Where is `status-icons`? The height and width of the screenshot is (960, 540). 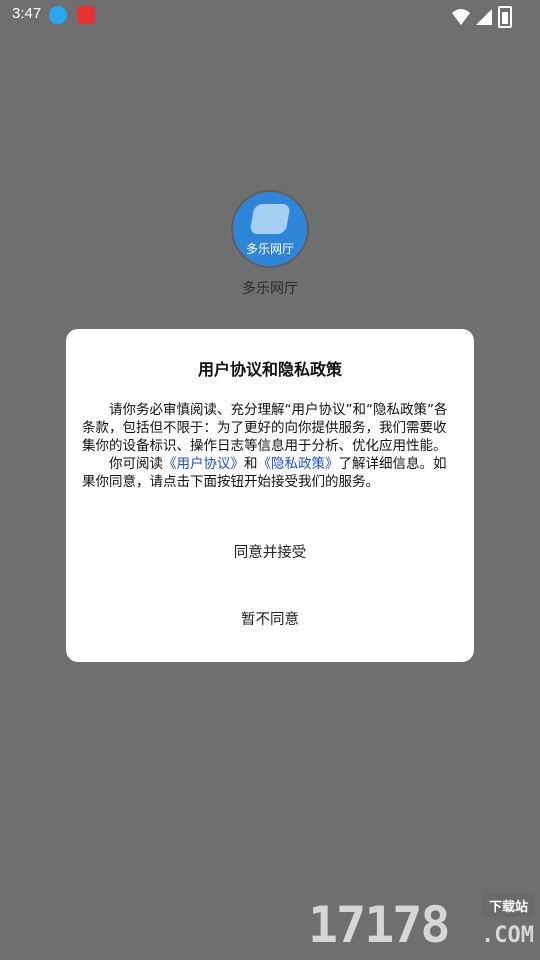
status-icons is located at coordinates (482, 17).